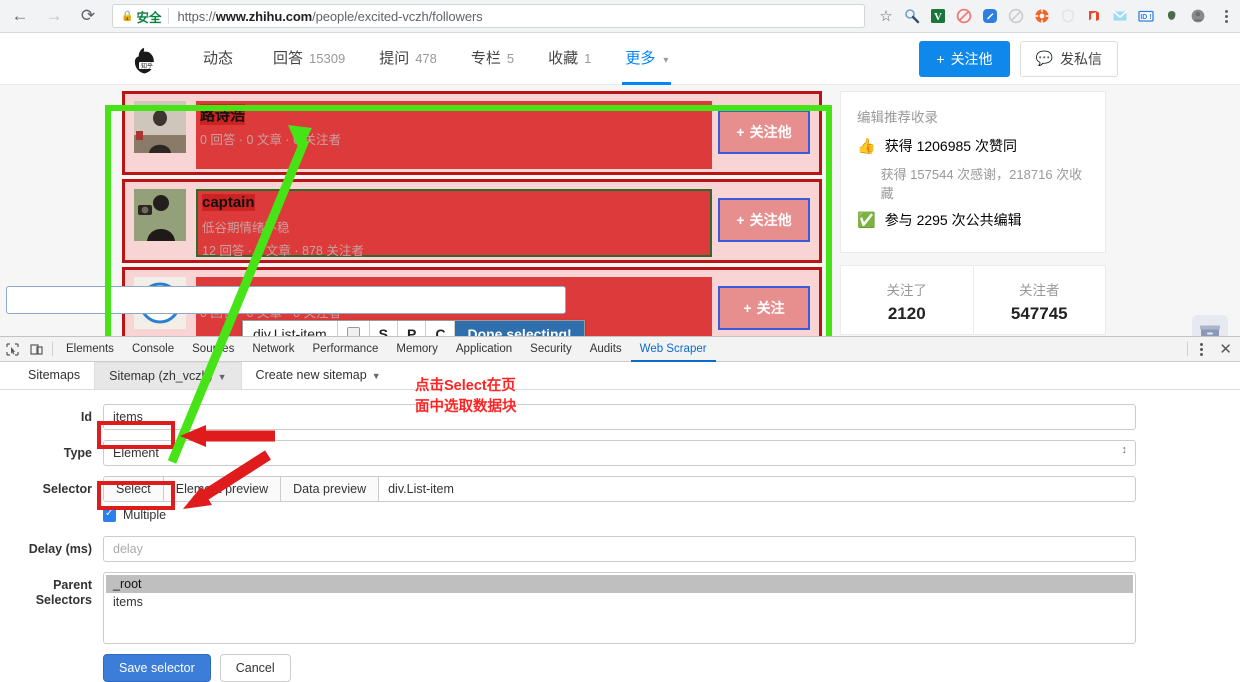 The width and height of the screenshot is (1240, 682). Describe the element at coordinates (454, 223) in the screenshot. I see `user-info: captain 低谷期情绪不稳 12 回答 · 0 文章 · 878 关注者` at that location.